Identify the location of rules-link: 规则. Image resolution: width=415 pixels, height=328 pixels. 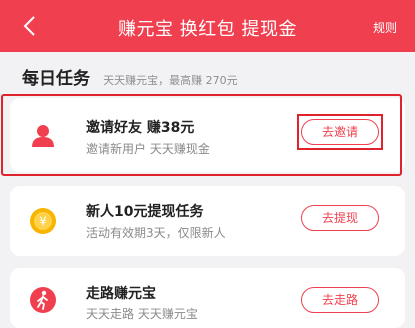
(385, 27).